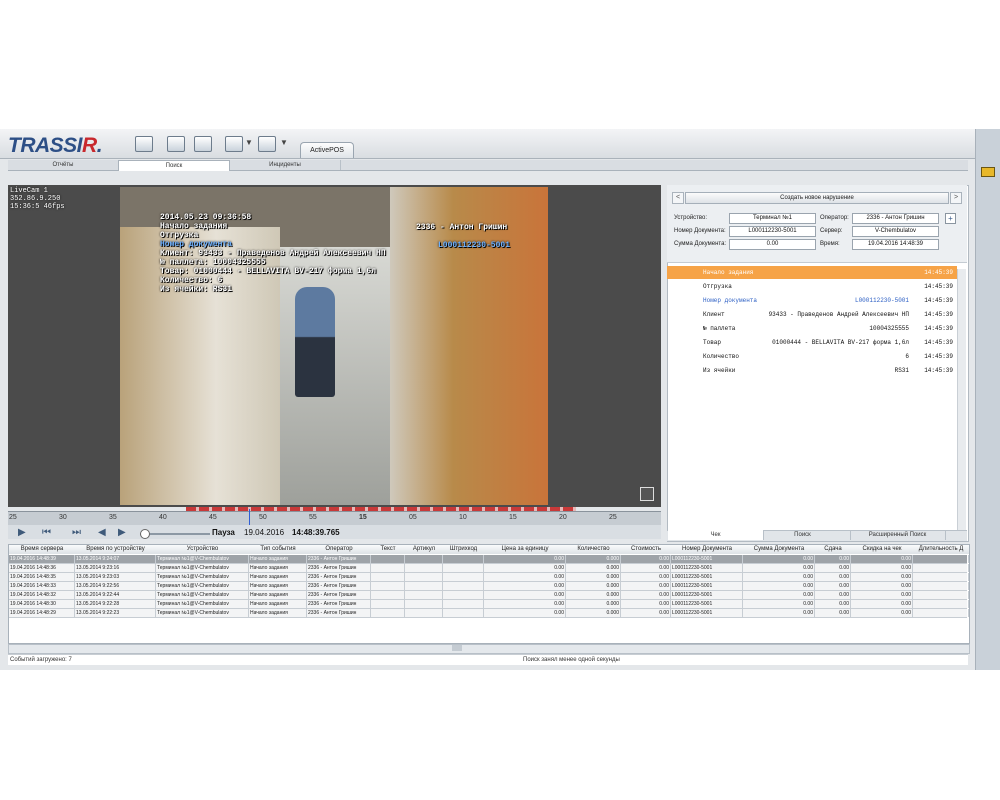 This screenshot has height=800, width=1000. I want to click on subtab-advanced-search: Расширенный Поиск, so click(898, 535).